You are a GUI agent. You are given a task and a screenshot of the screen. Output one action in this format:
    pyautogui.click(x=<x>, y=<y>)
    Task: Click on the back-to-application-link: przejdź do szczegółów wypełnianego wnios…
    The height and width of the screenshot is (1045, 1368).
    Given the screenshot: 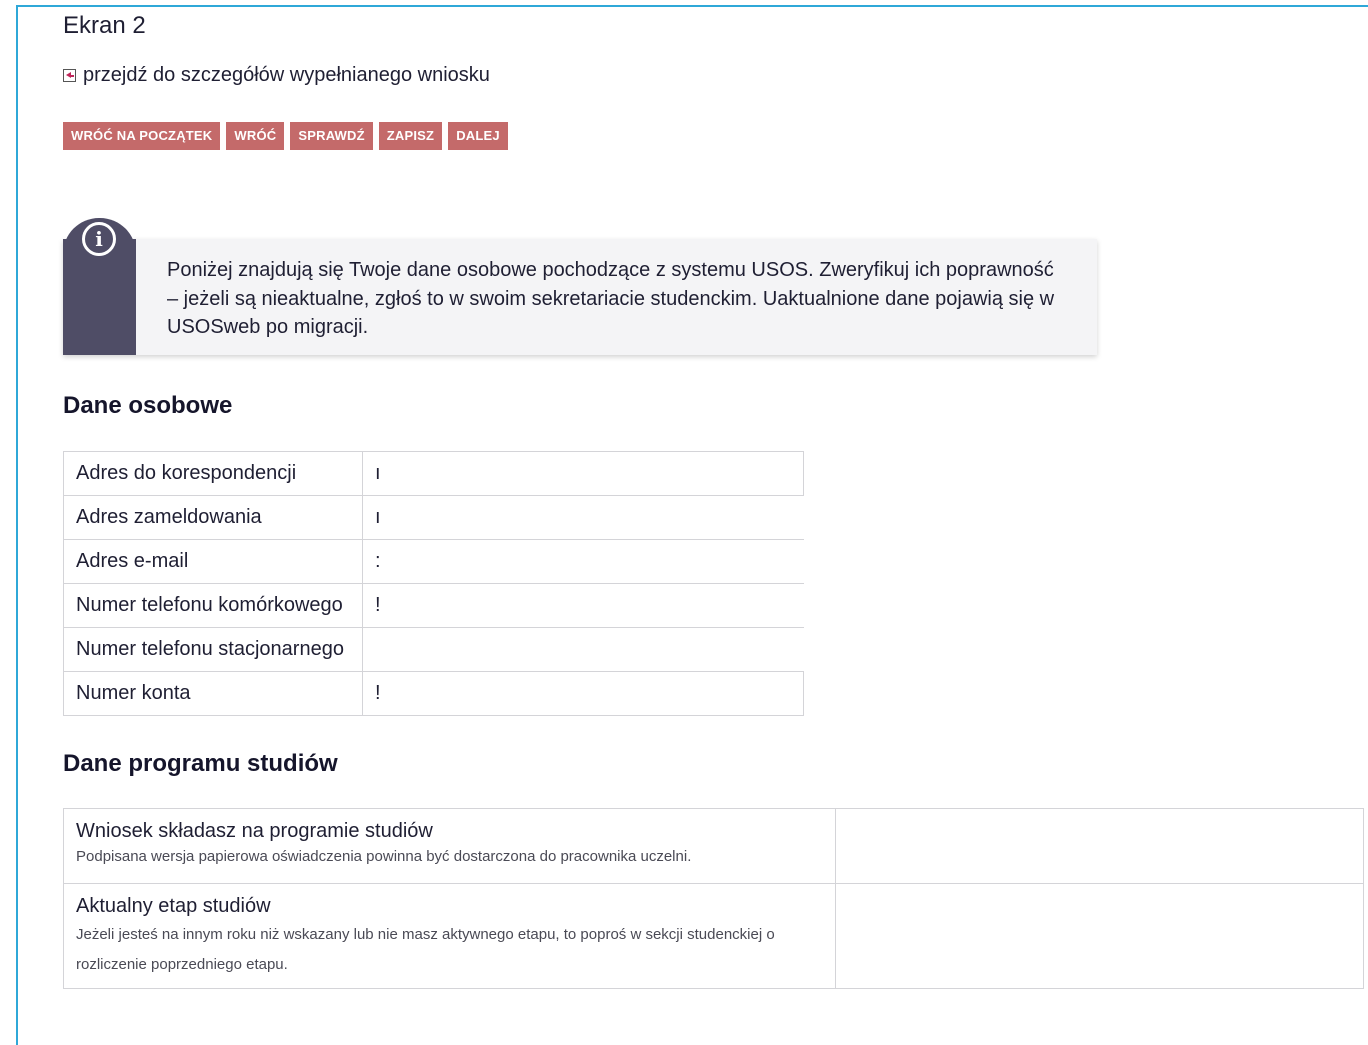 What is the action you would take?
    pyautogui.click(x=276, y=75)
    